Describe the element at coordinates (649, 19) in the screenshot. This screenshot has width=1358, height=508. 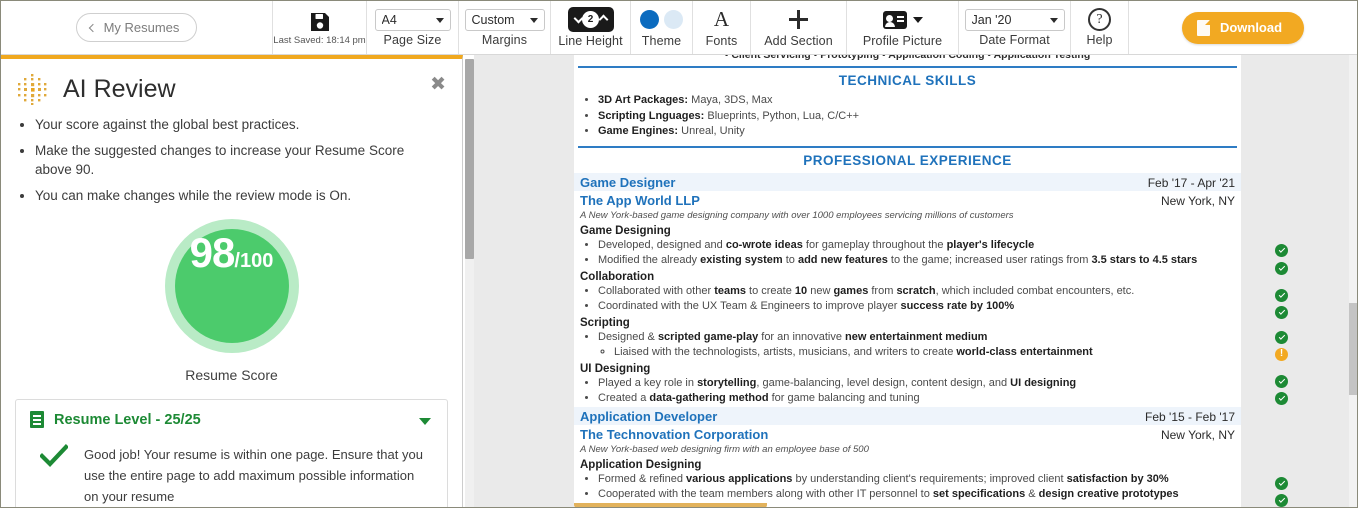
I see `theme-primary-swatch` at that location.